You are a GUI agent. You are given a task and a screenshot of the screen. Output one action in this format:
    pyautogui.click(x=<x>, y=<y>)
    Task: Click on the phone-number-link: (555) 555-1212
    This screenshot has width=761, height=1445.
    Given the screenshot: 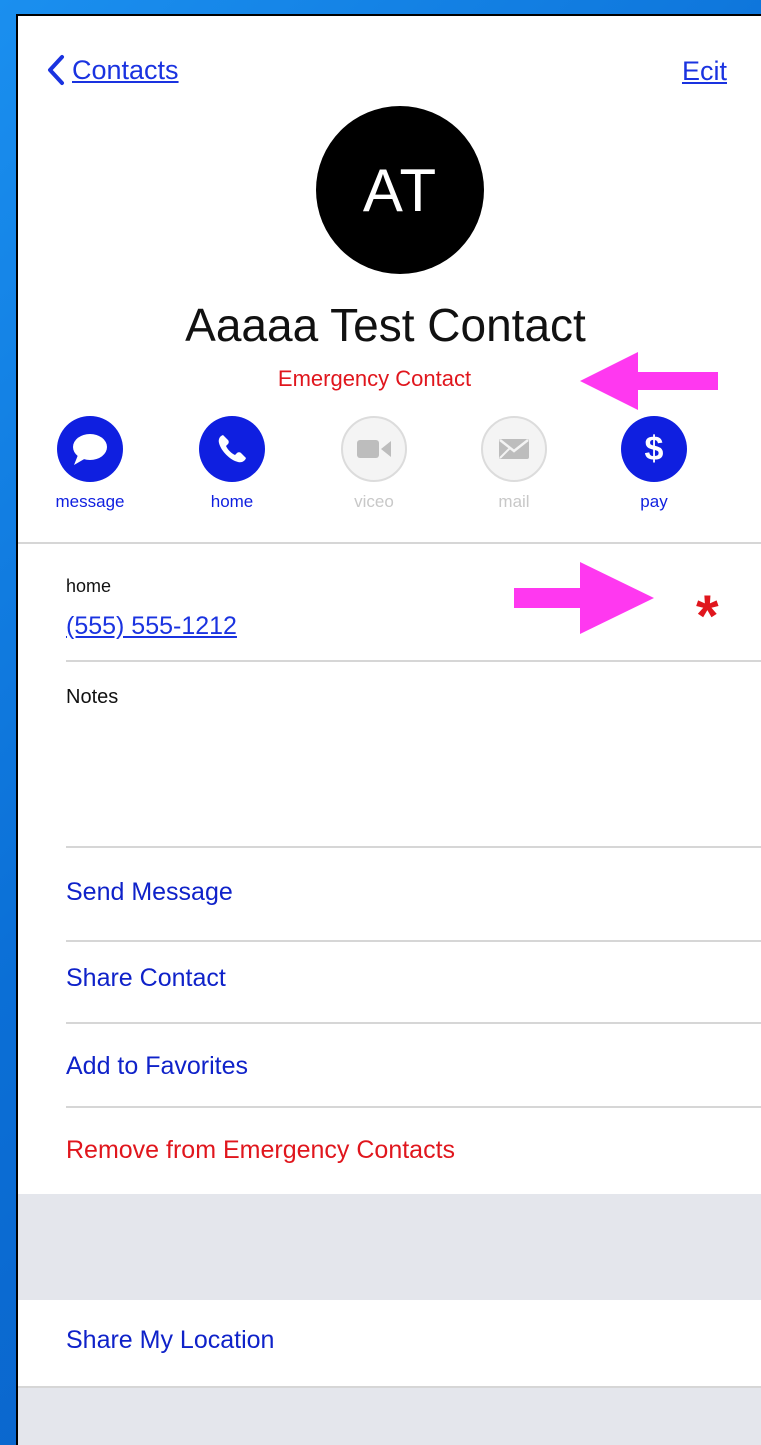 What is the action you would take?
    pyautogui.click(x=151, y=626)
    